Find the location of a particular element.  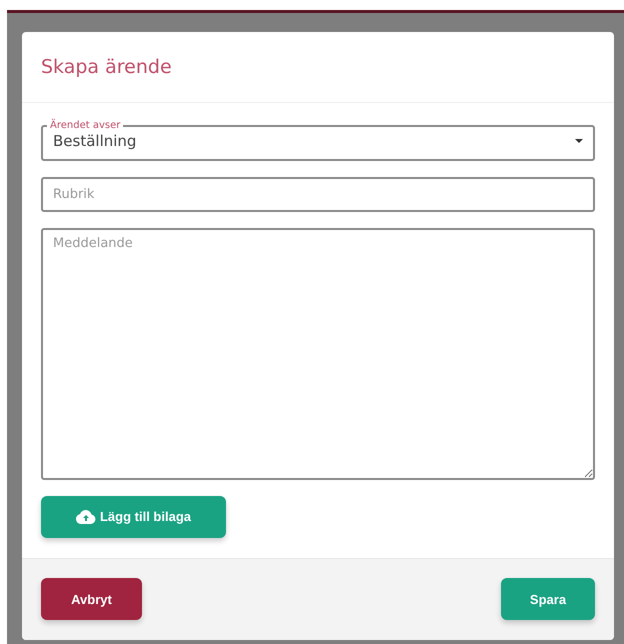

subject-field: Rubrik is located at coordinates (318, 194).